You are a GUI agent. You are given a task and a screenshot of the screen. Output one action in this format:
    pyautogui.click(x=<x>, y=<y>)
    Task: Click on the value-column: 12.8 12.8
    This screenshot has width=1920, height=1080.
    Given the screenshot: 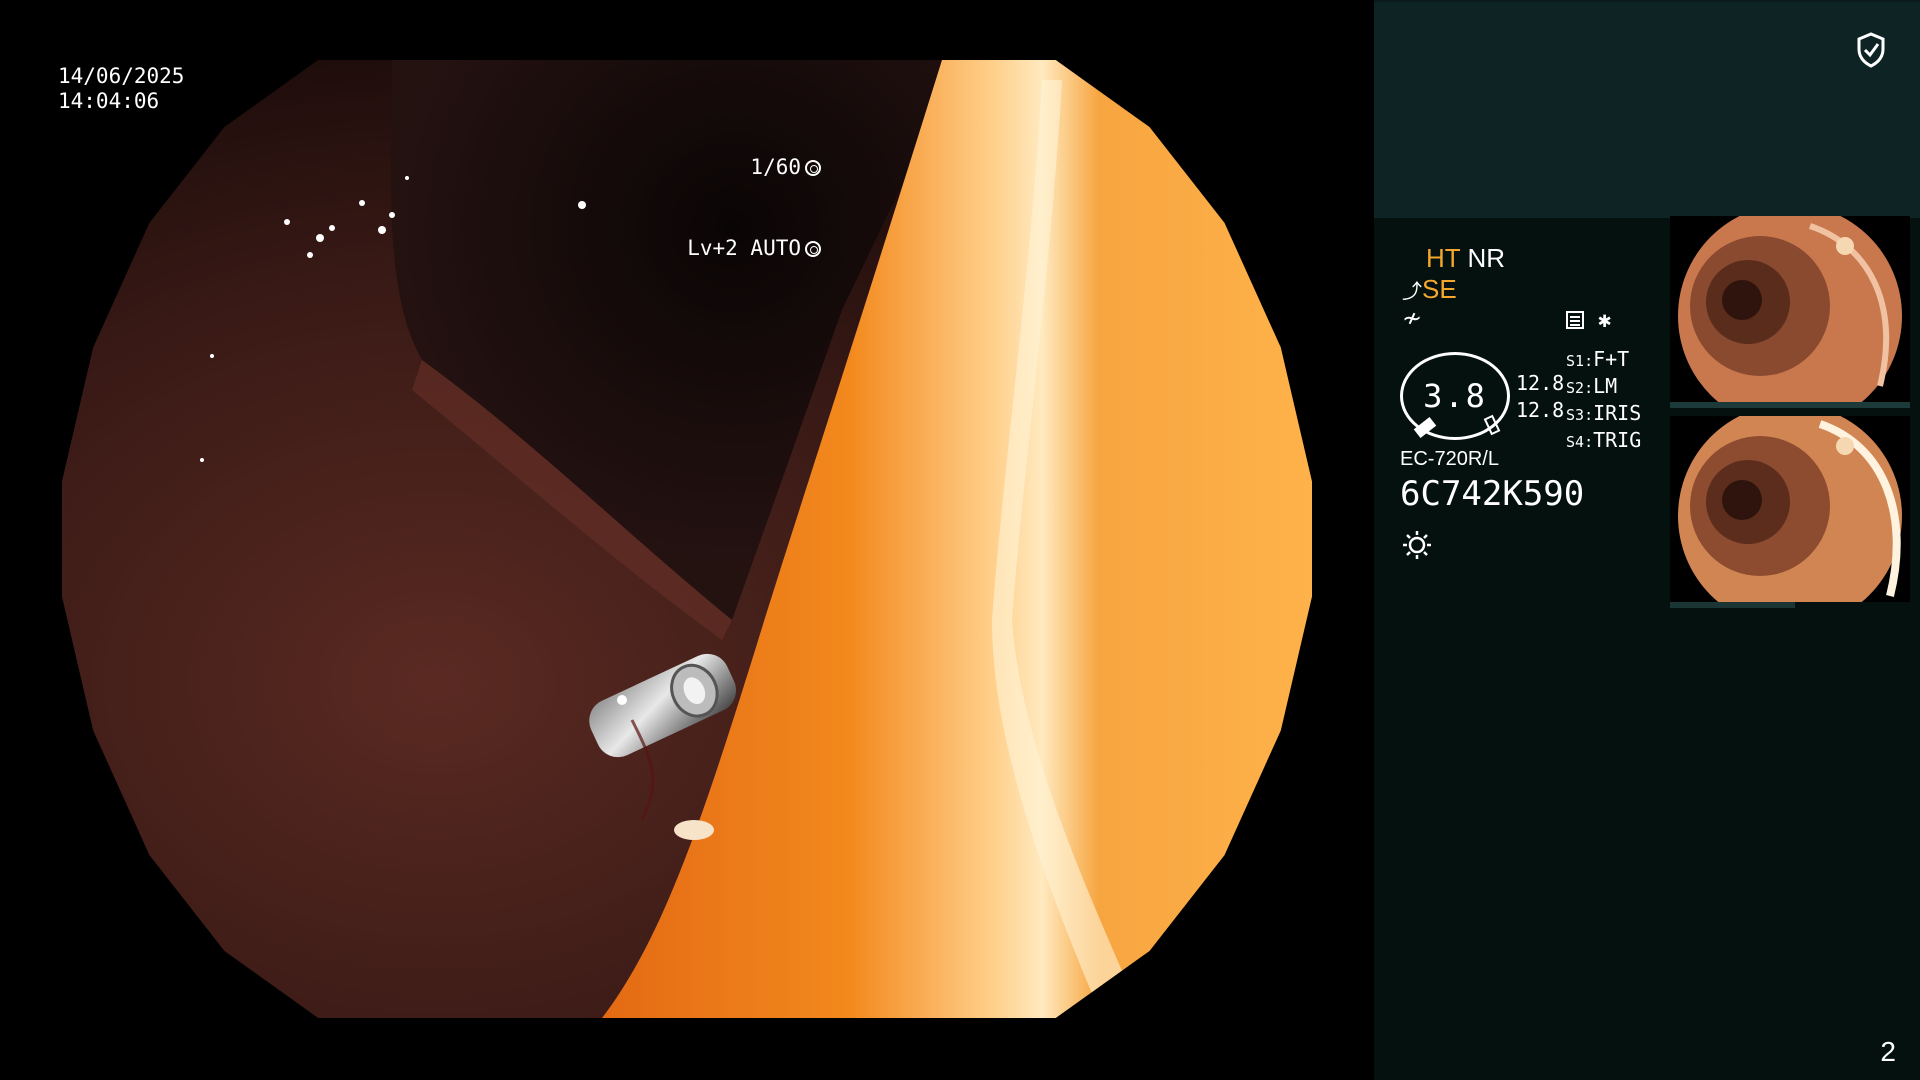 What is the action you would take?
    pyautogui.click(x=1540, y=397)
    